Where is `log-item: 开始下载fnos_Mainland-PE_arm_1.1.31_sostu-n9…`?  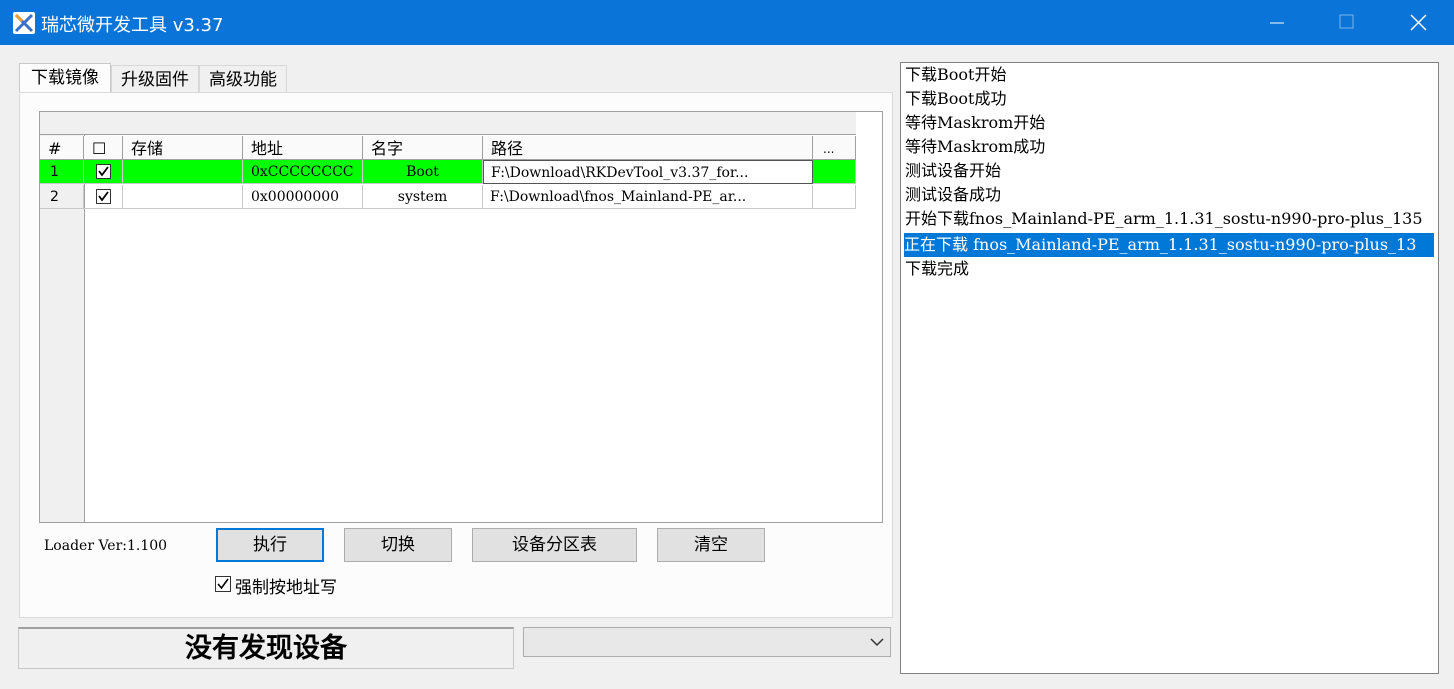 log-item: 开始下载fnos_Mainland-PE_arm_1.1.31_sostu-n9… is located at coordinates (1164, 218).